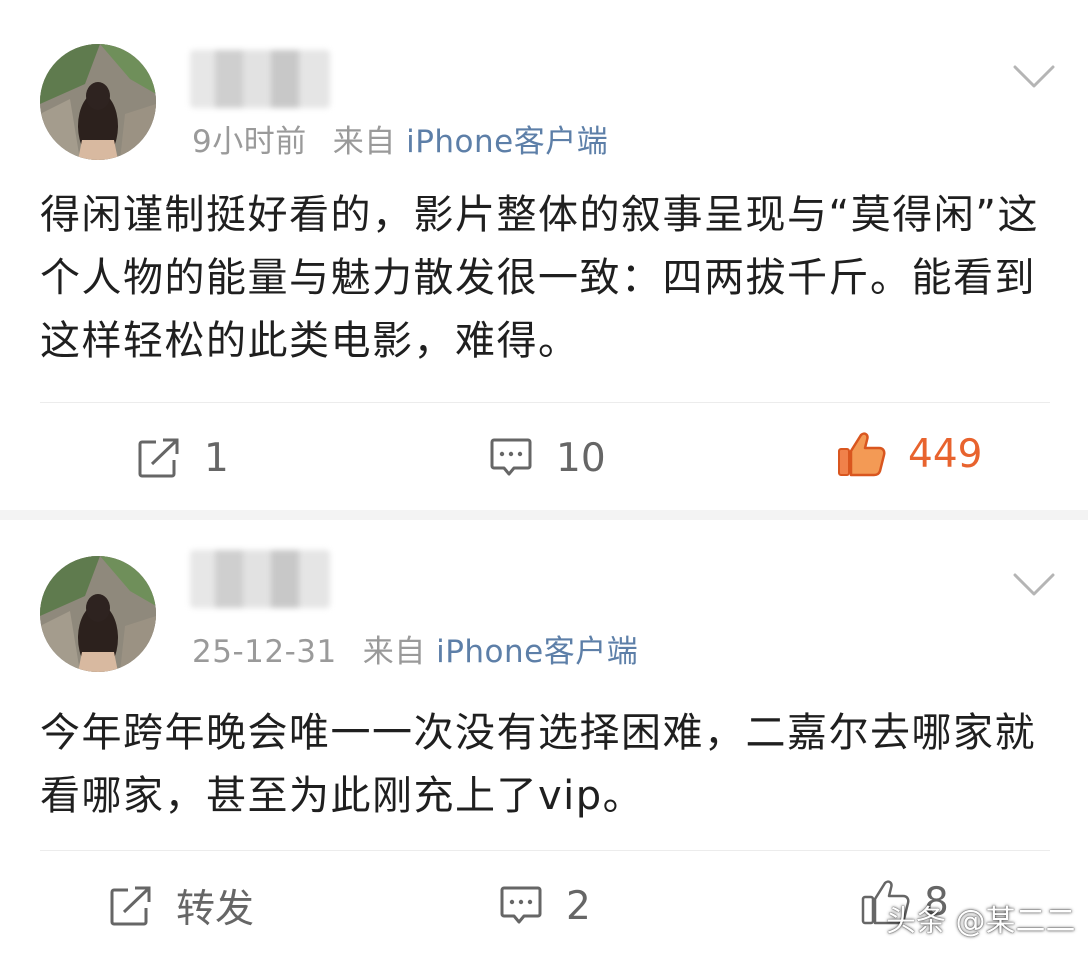 Image resolution: width=1088 pixels, height=960 pixels. Describe the element at coordinates (544, 515) in the screenshot. I see `post-separator` at that location.